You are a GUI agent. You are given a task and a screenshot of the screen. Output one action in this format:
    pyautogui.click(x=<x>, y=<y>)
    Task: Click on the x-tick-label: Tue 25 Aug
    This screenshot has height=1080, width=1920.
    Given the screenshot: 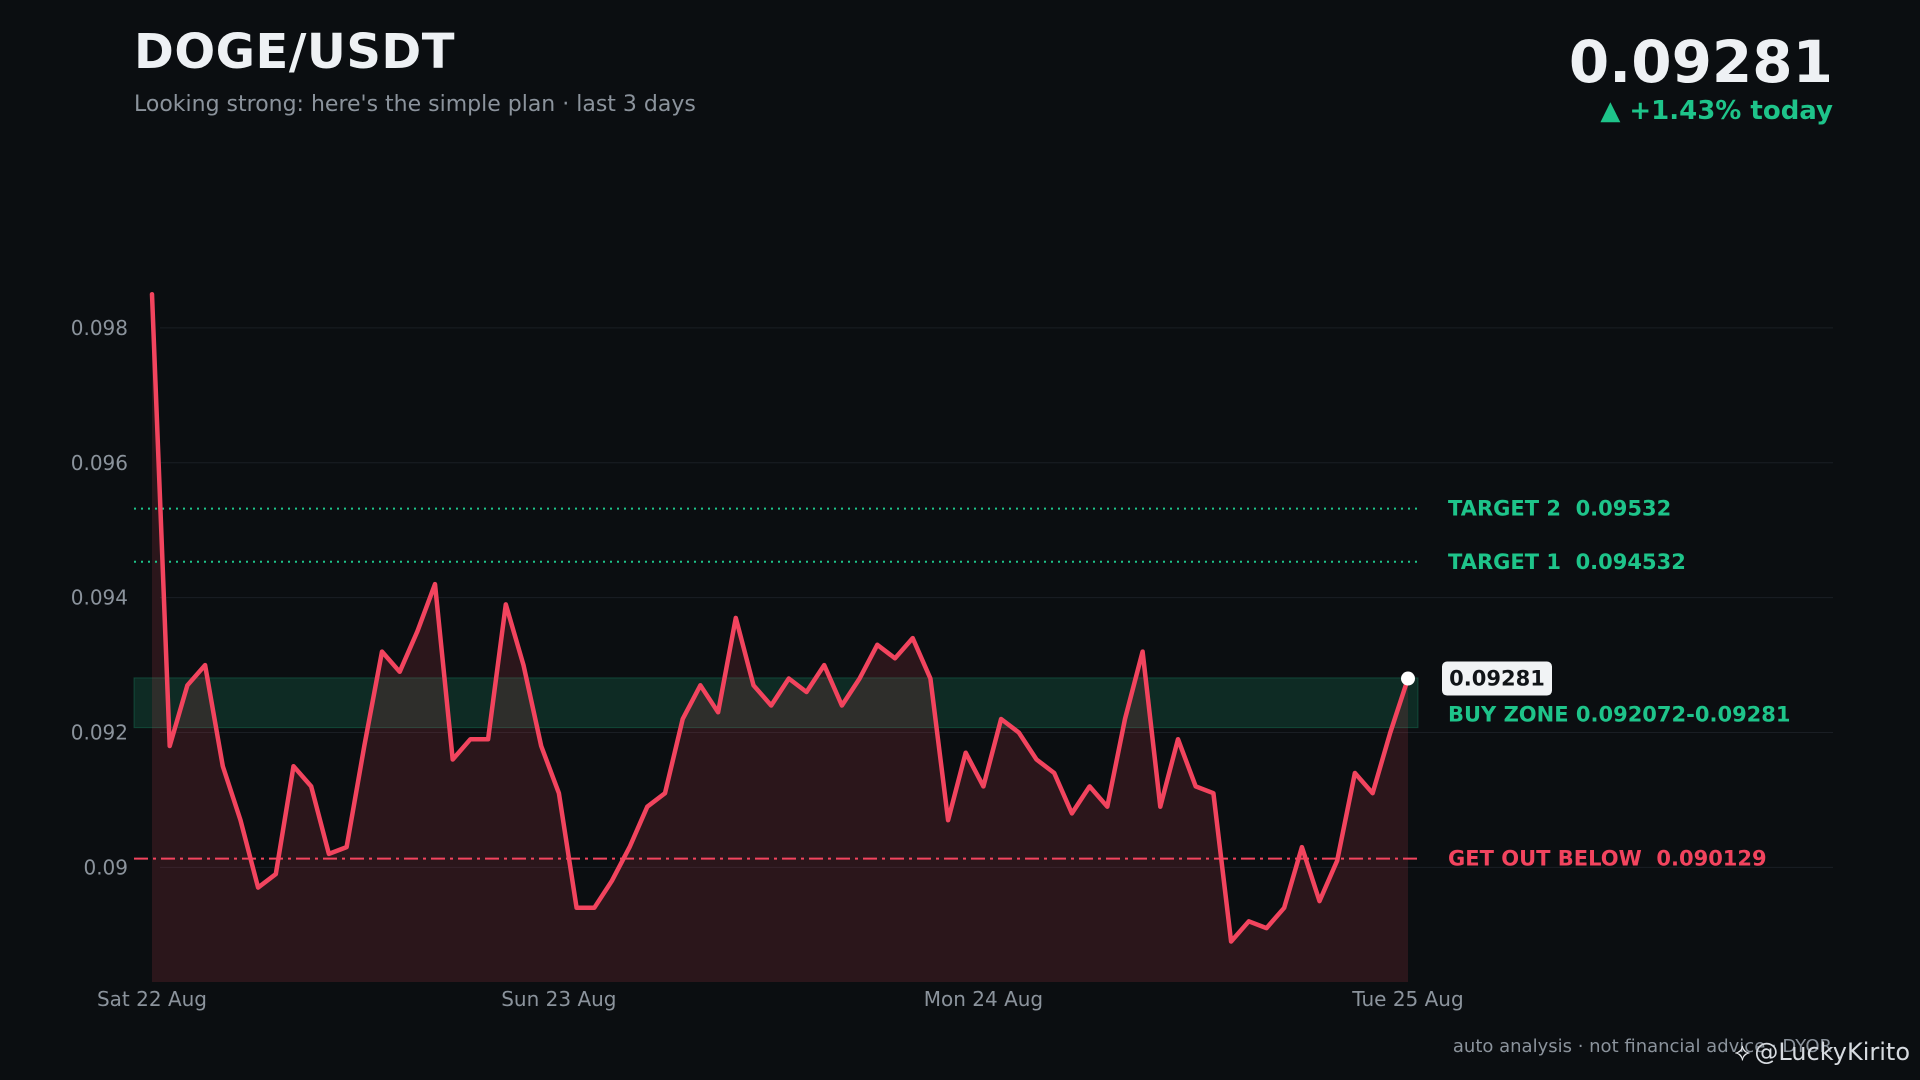 What is the action you would take?
    pyautogui.click(x=1407, y=999)
    